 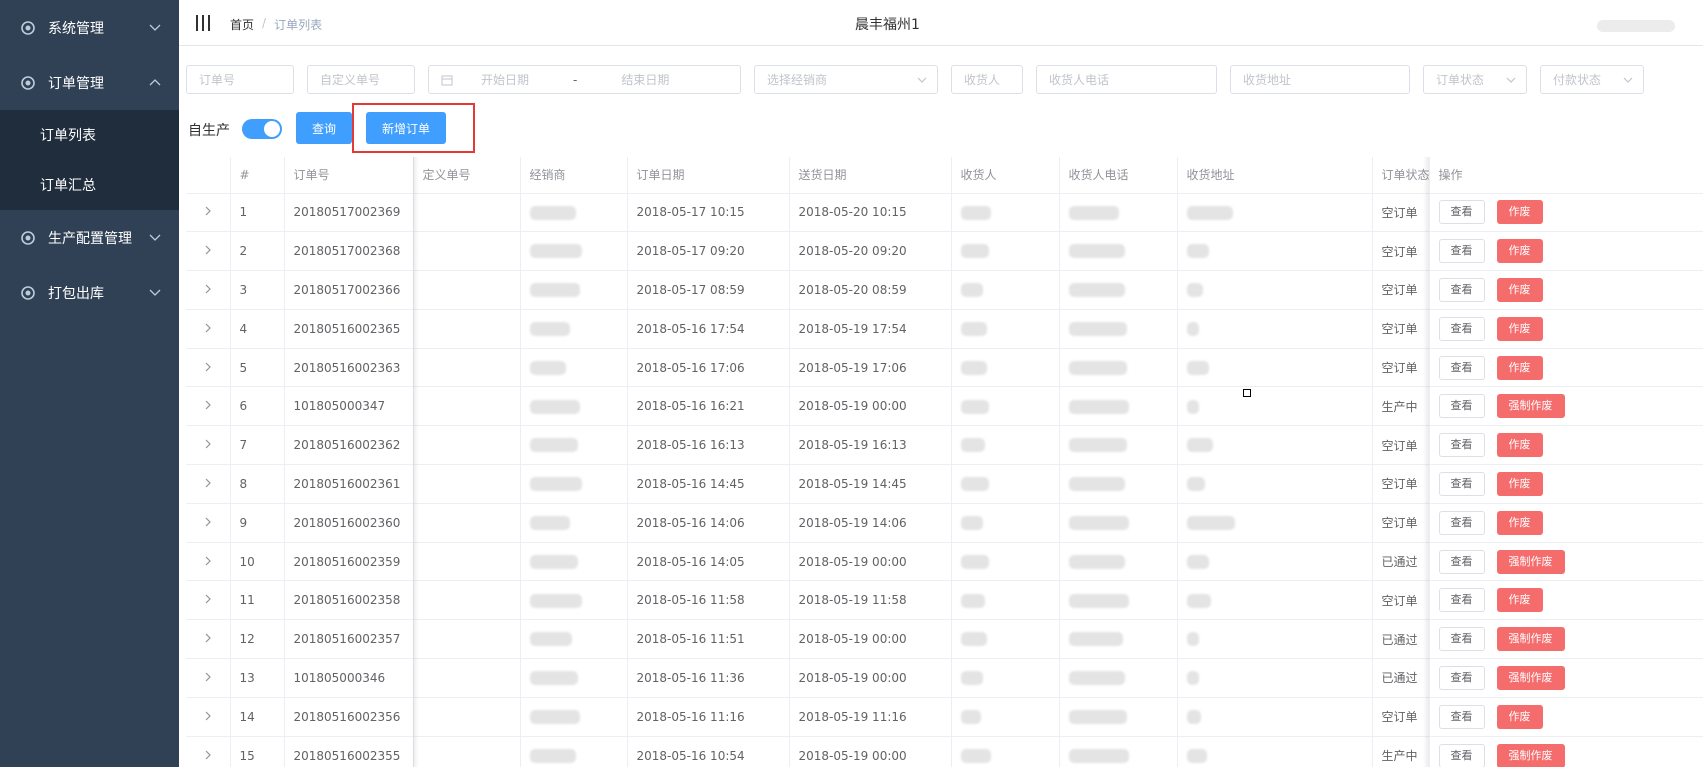 What do you see at coordinates (89, 237) in the screenshot?
I see `menu-production-config: 生产配置管理` at bounding box center [89, 237].